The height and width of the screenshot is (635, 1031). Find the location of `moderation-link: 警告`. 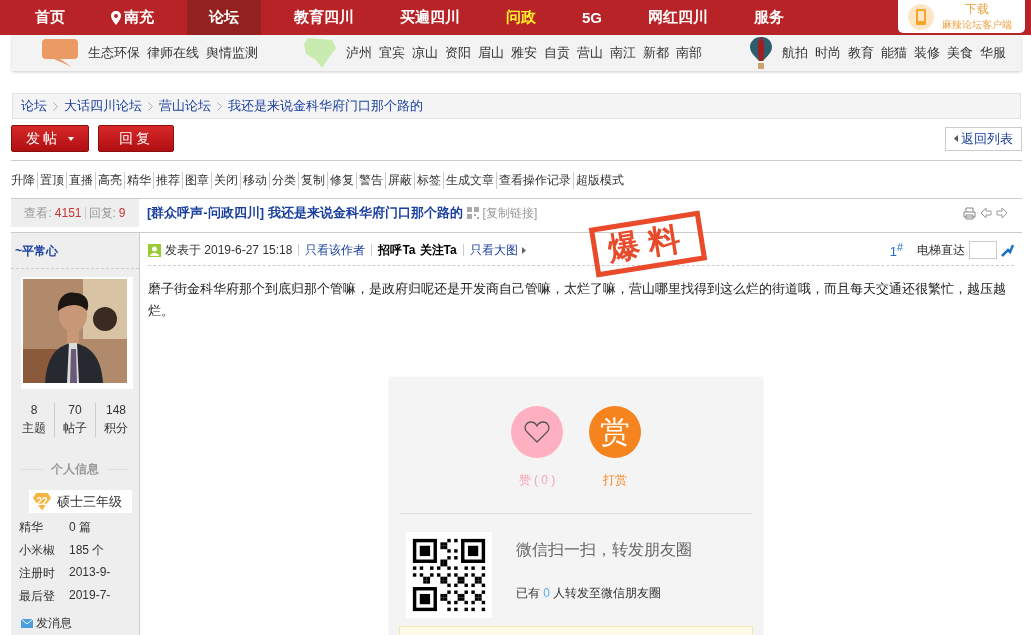

moderation-link: 警告 is located at coordinates (370, 180).